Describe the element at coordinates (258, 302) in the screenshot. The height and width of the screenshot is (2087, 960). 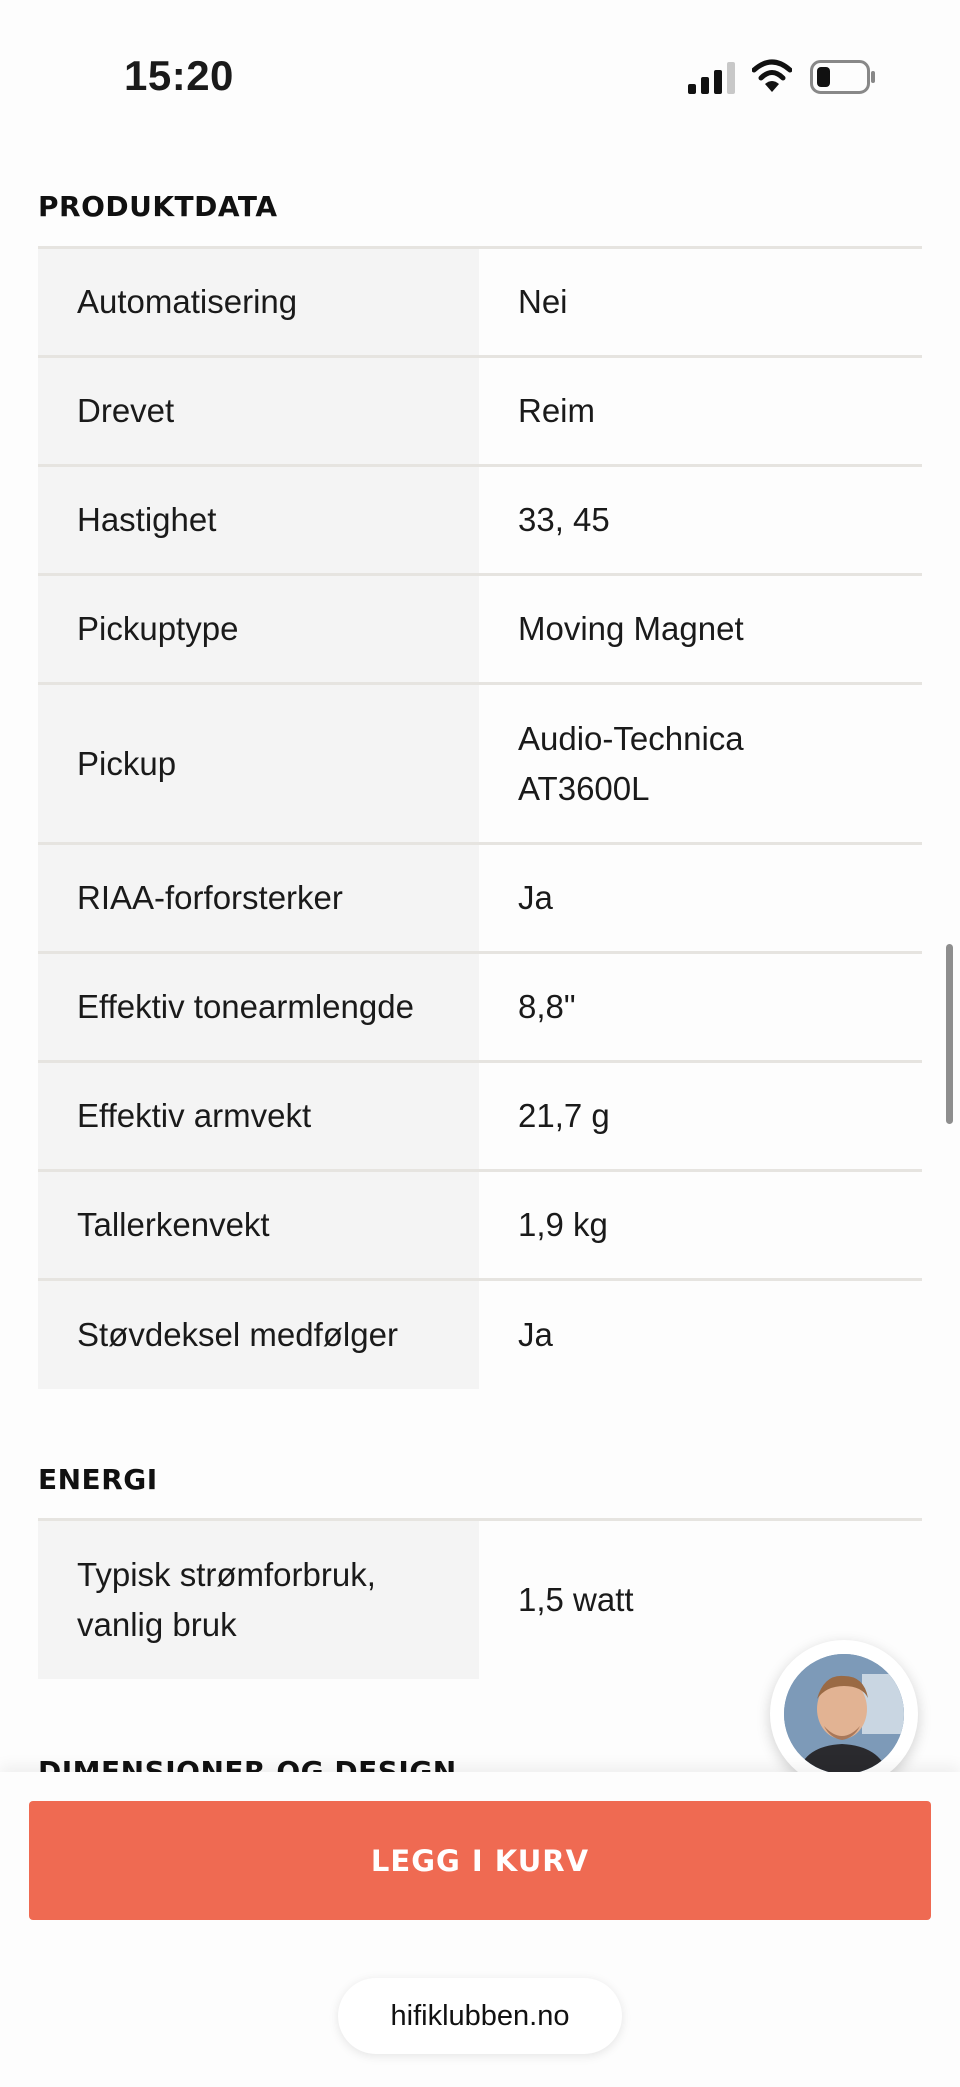
I see `spec-label: Automatisering` at that location.